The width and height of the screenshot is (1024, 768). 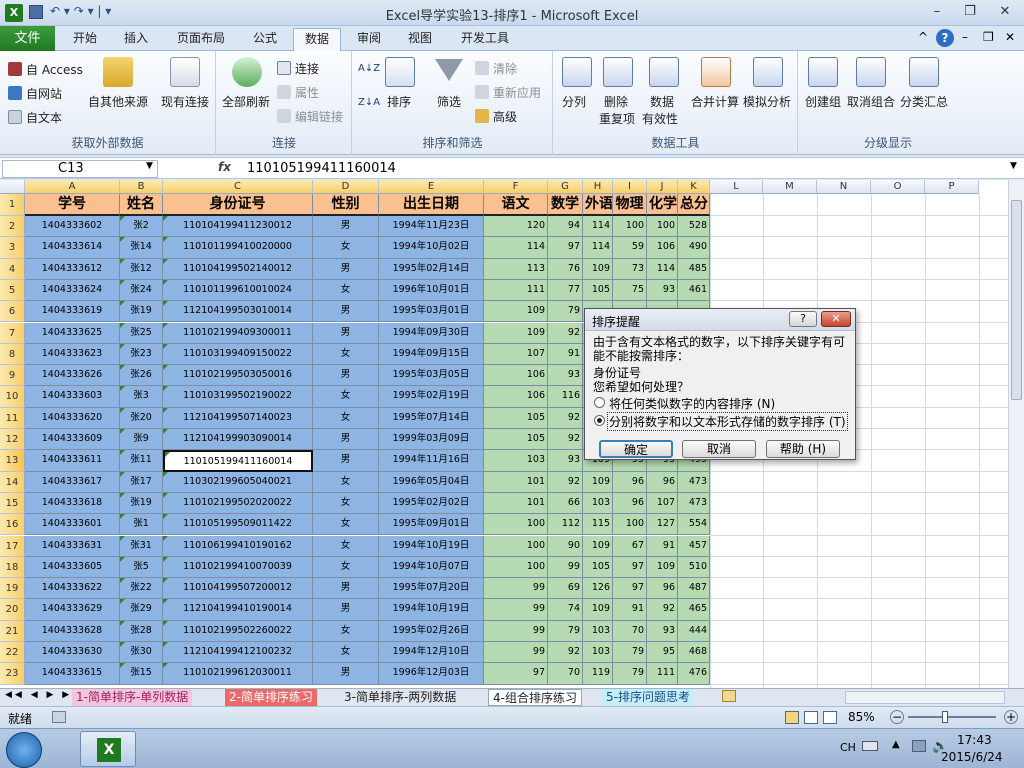 I want to click on header-cell: 出生日期, so click(x=431, y=205).